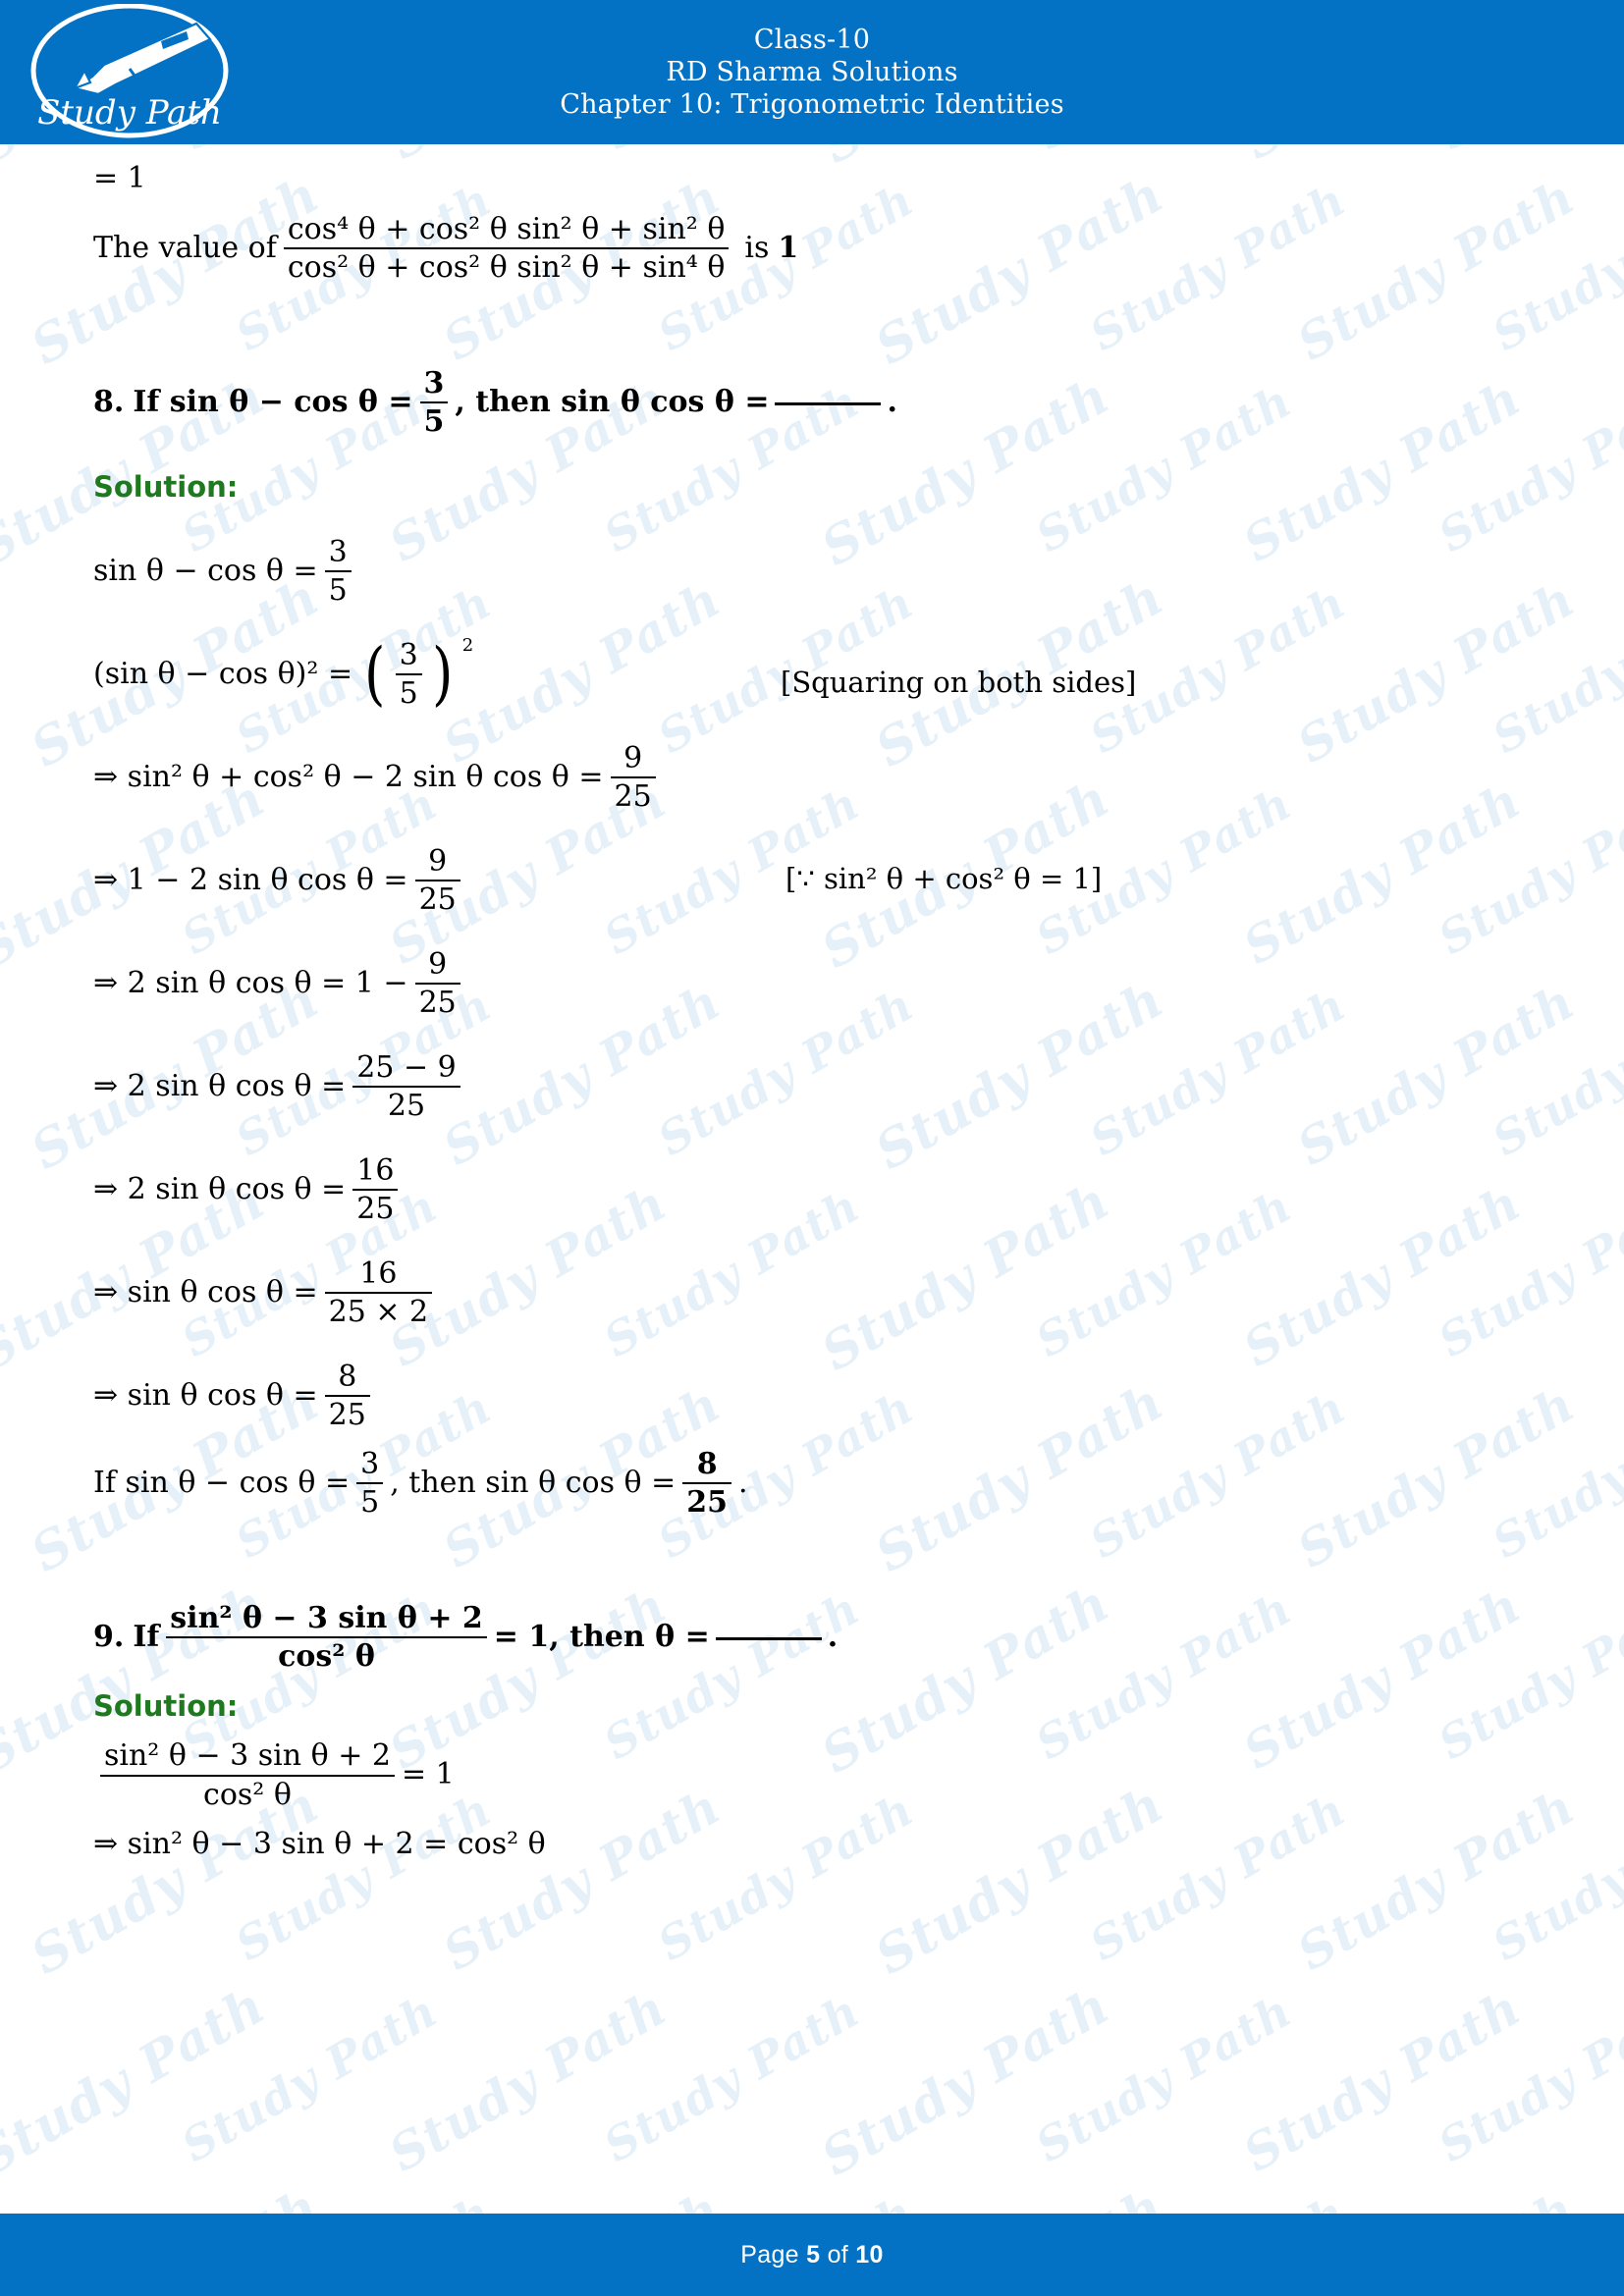 This screenshot has width=1624, height=2296. What do you see at coordinates (442, 674) in the screenshot?
I see `paren-right: )` at bounding box center [442, 674].